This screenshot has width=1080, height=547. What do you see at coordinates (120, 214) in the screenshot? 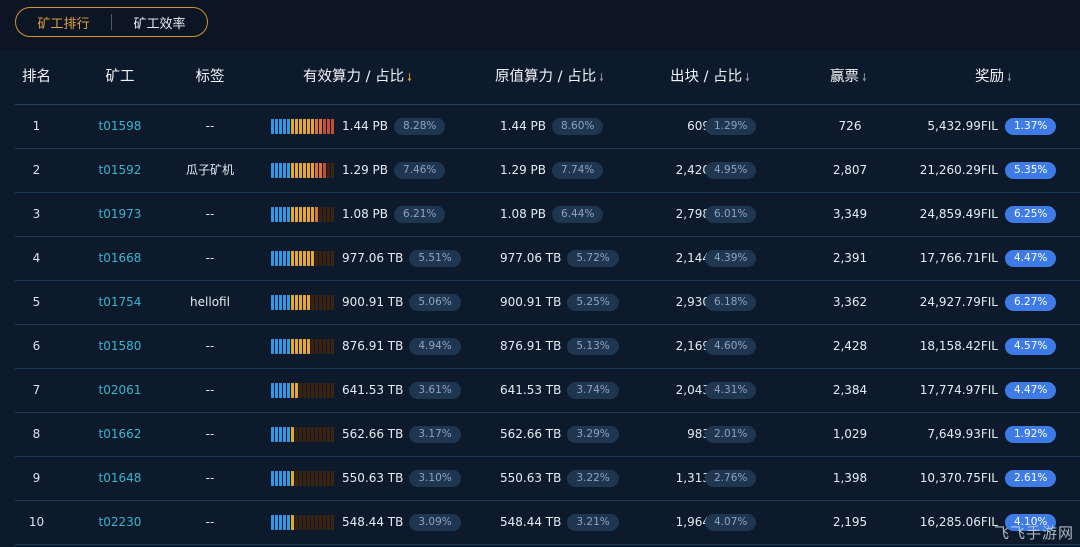
I see `miner-link: t01973` at bounding box center [120, 214].